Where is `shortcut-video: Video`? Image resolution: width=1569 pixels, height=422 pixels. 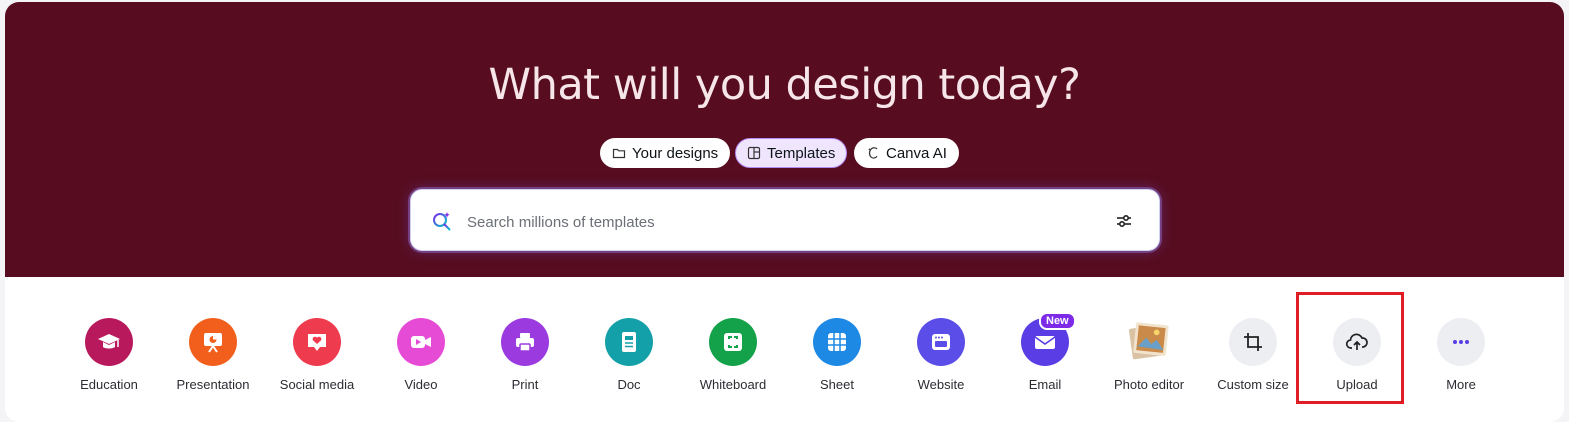 shortcut-video: Video is located at coordinates (421, 355).